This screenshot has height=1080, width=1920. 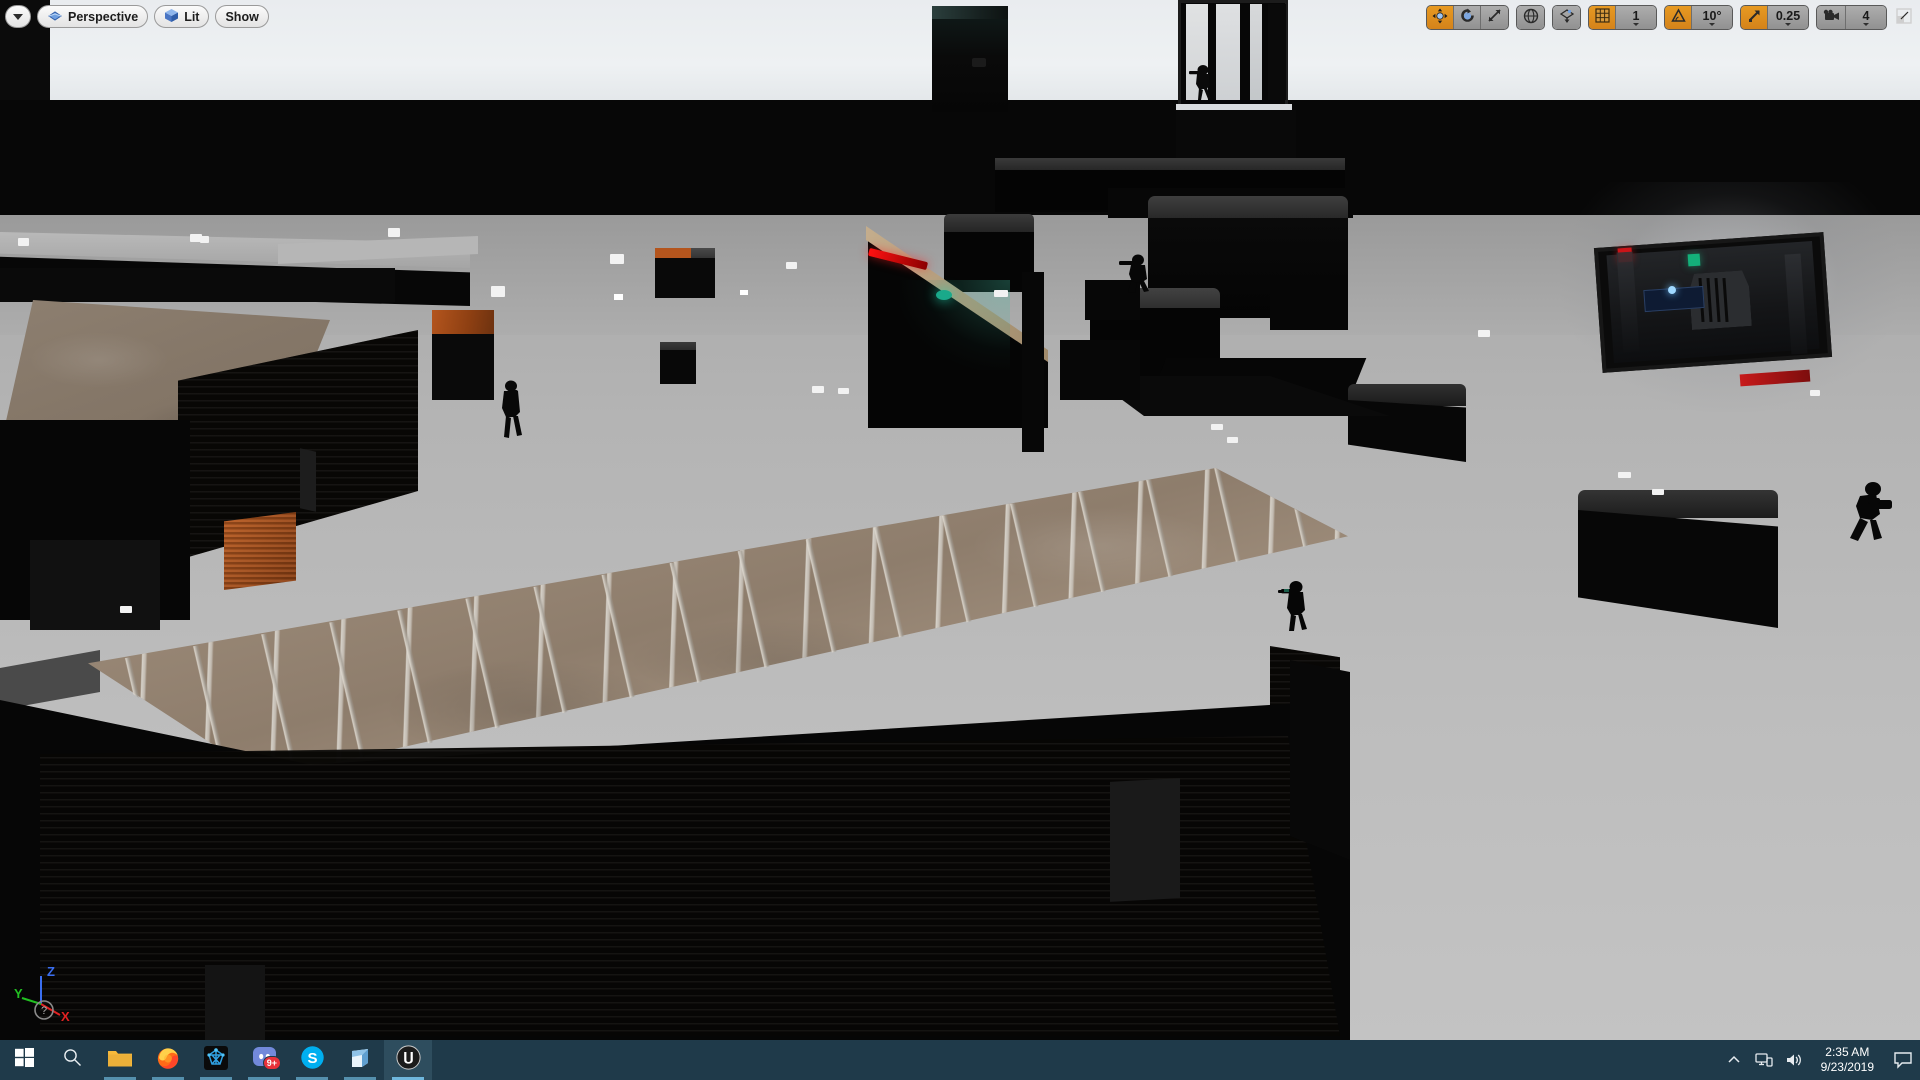 What do you see at coordinates (1847, 1052) in the screenshot?
I see `clock-time: 2:35 AM` at bounding box center [1847, 1052].